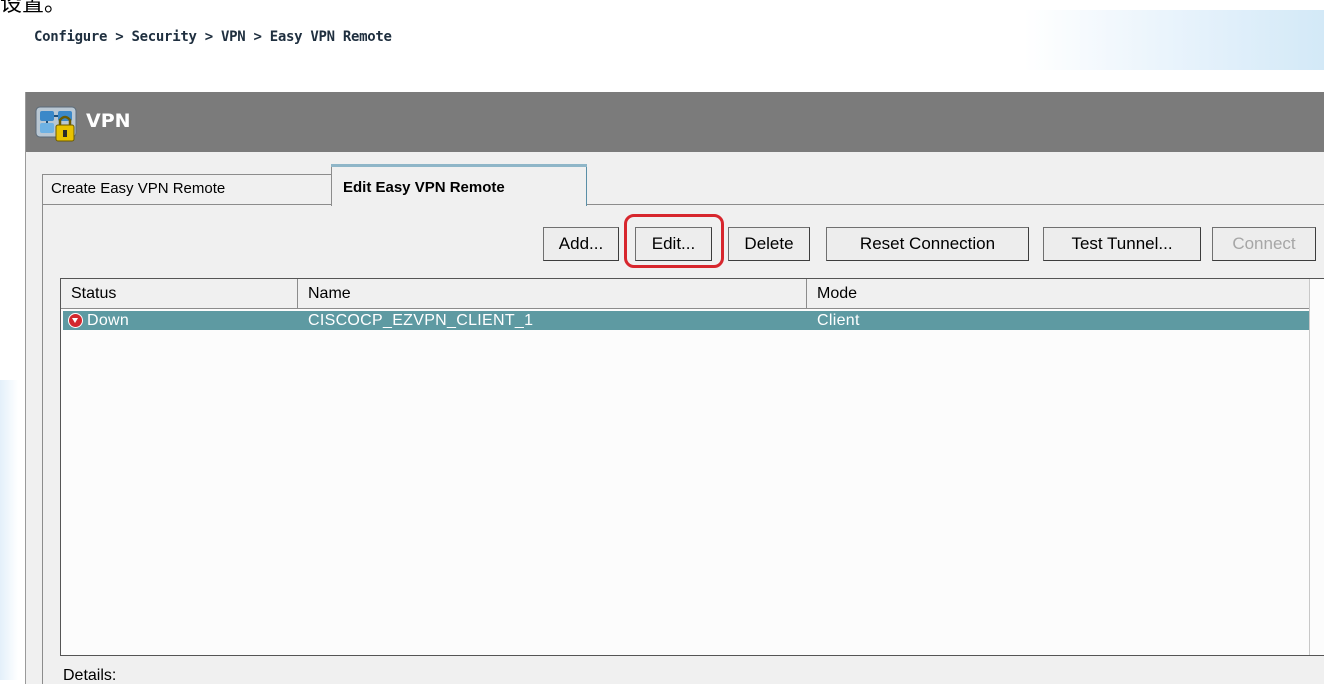 Image resolution: width=1324 pixels, height=685 pixels. I want to click on top-caption-text: 设置。, so click(33, 8).